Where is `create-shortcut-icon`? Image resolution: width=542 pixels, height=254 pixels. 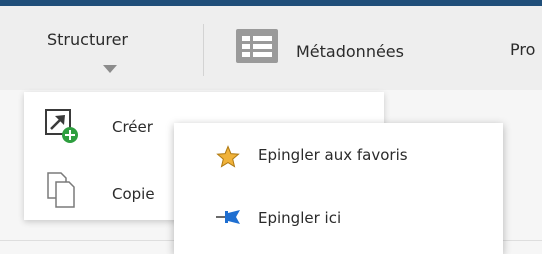 create-shortcut-icon is located at coordinates (64, 130).